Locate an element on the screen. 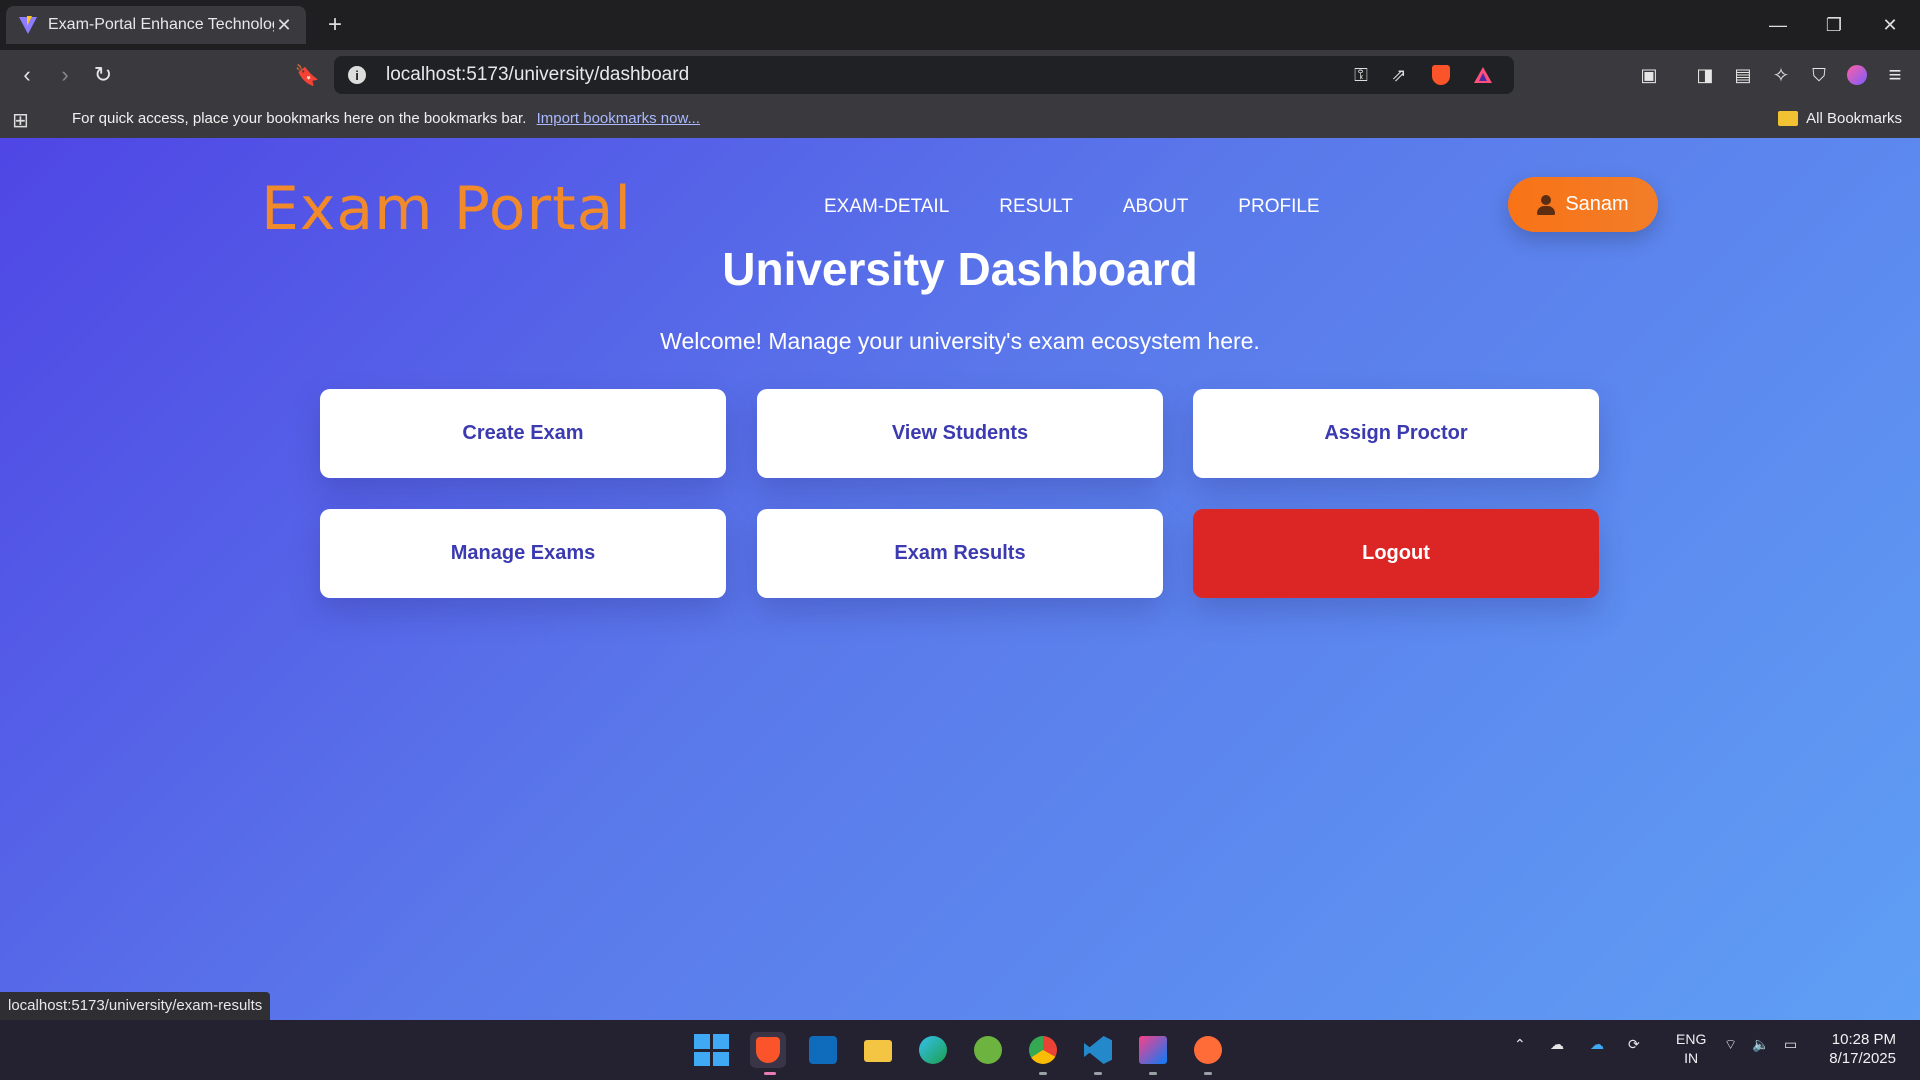  clock-time: 10:28 PM is located at coordinates (1863, 1039).